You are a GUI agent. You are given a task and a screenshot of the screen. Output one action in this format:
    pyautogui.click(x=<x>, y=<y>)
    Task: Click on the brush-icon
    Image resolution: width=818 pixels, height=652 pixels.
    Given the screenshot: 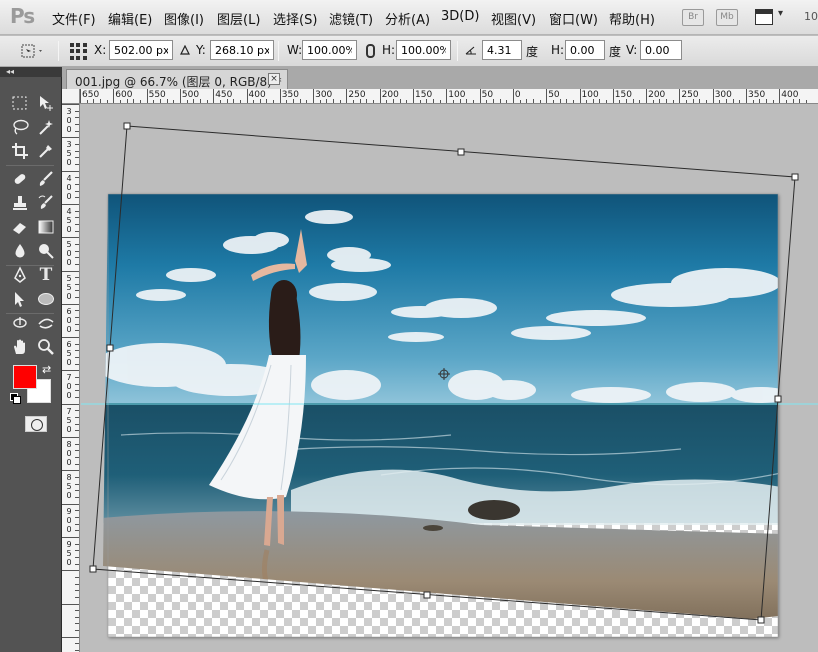 What is the action you would take?
    pyautogui.click(x=46, y=179)
    